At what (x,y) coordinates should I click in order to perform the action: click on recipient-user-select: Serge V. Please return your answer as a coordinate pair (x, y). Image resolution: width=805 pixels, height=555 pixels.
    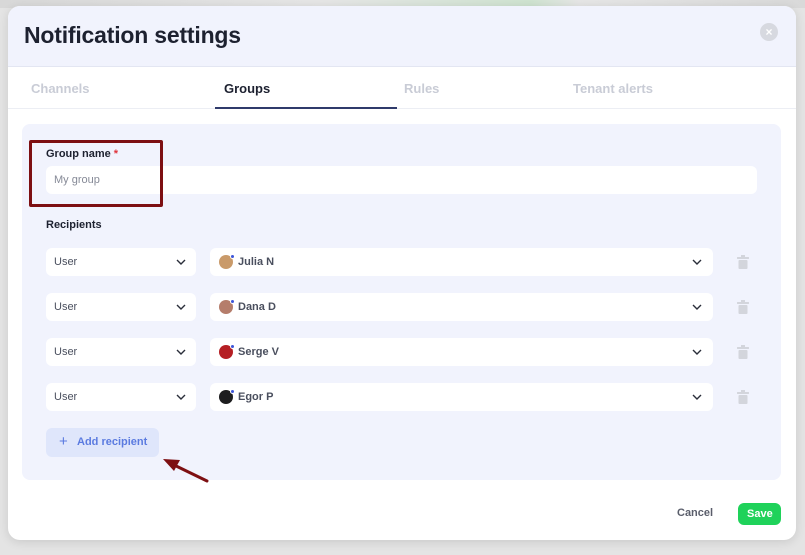
    Looking at the image, I should click on (461, 352).